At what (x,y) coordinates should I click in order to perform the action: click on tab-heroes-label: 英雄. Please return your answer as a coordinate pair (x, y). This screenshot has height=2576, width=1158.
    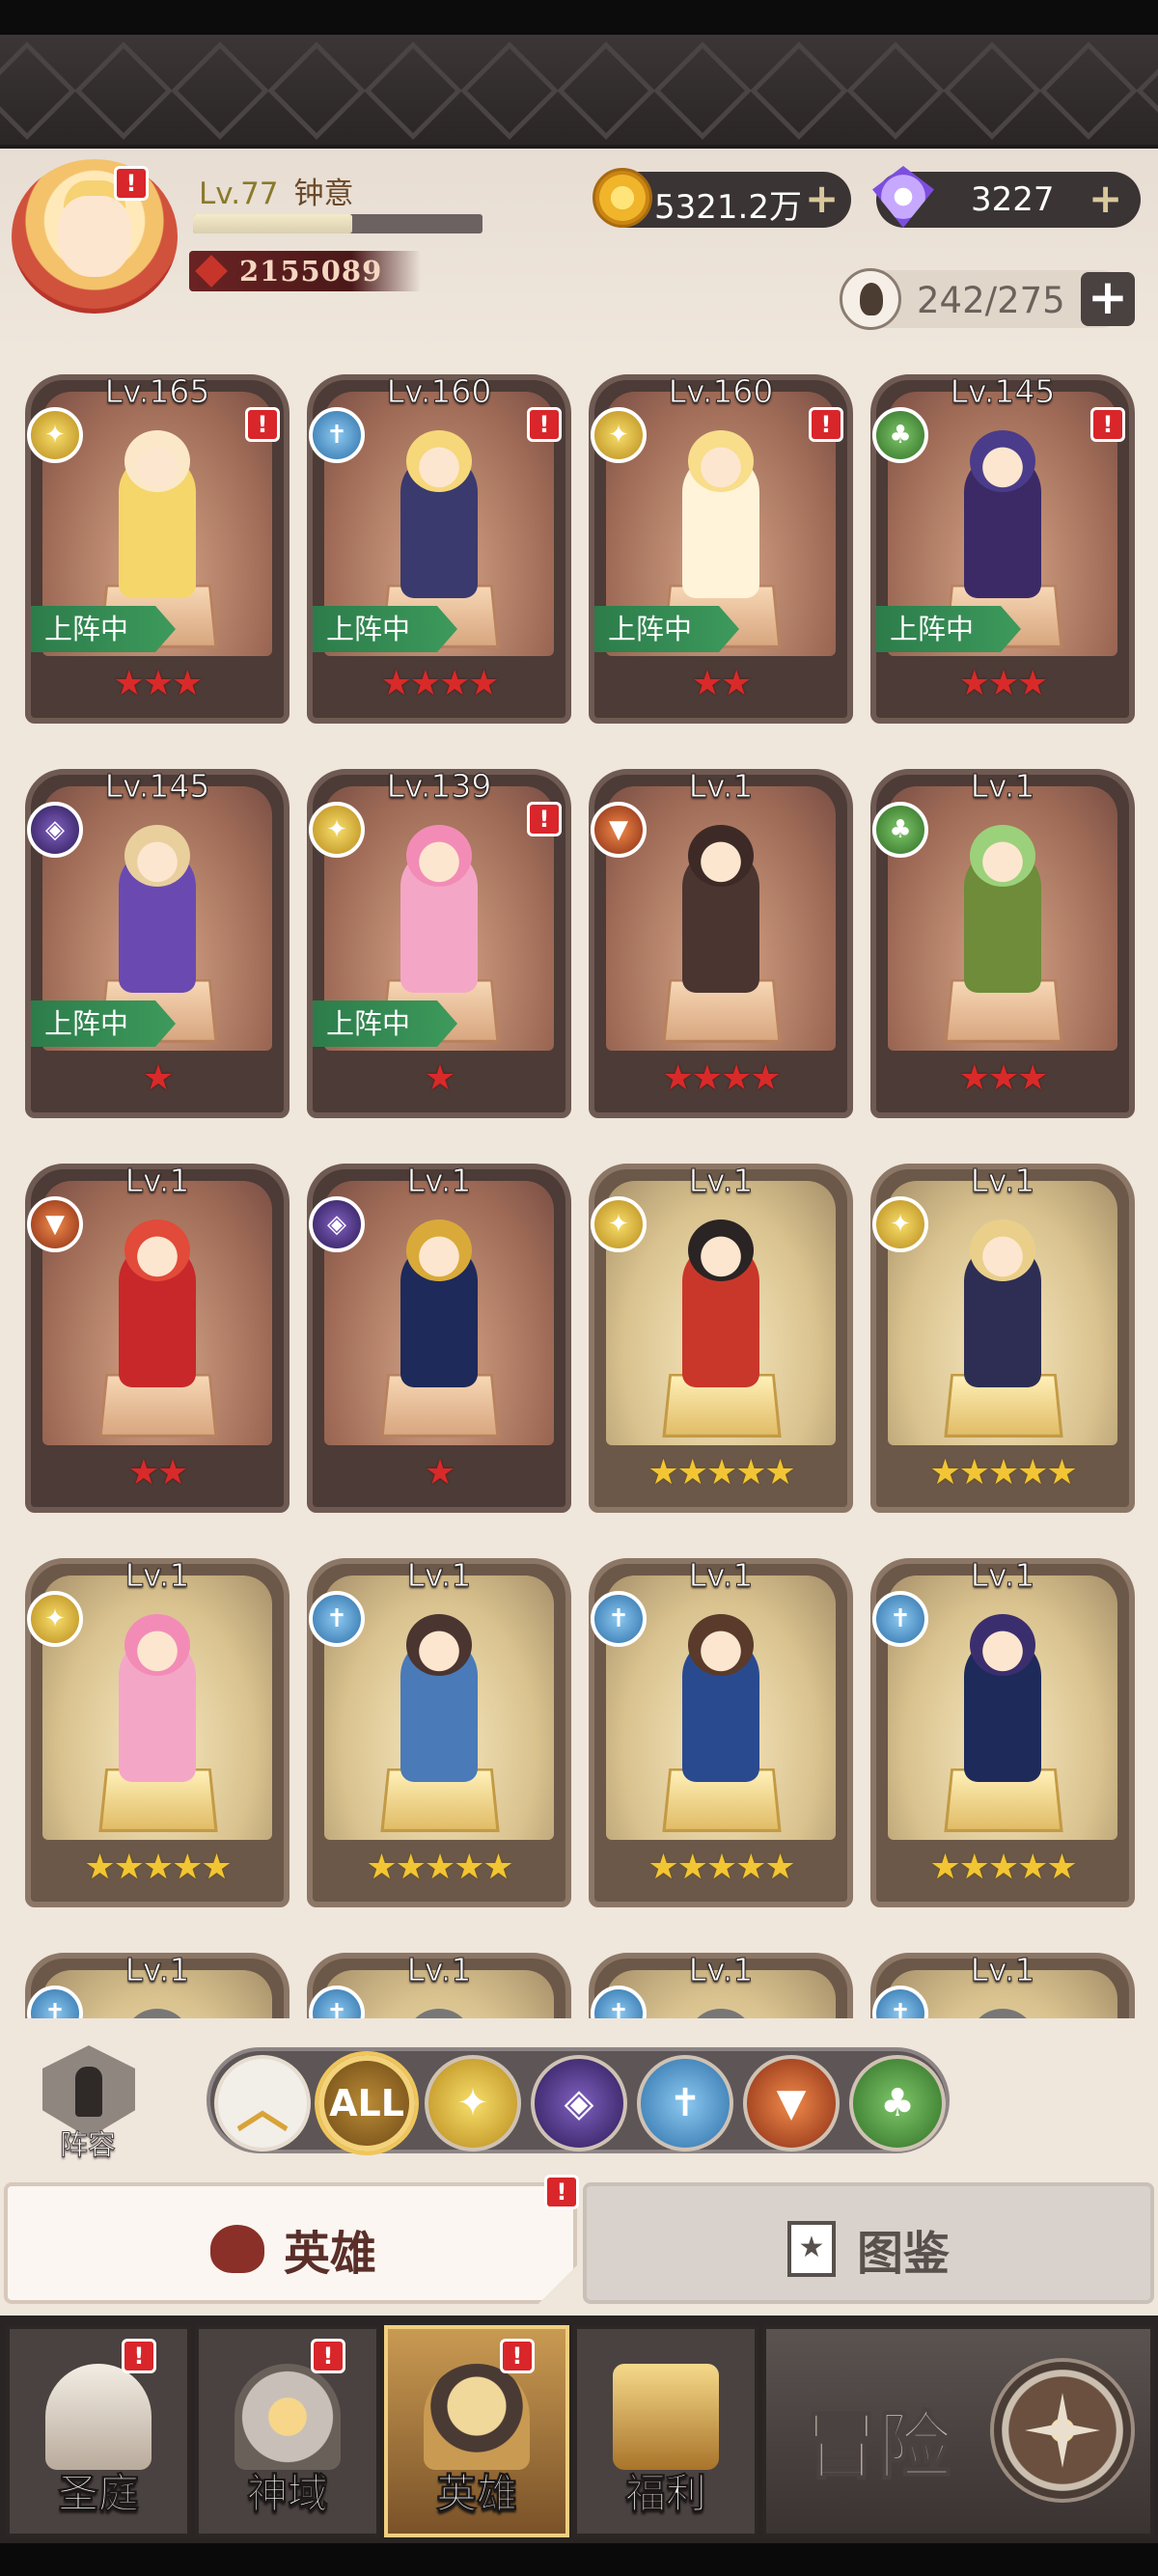
    Looking at the image, I should click on (330, 2254).